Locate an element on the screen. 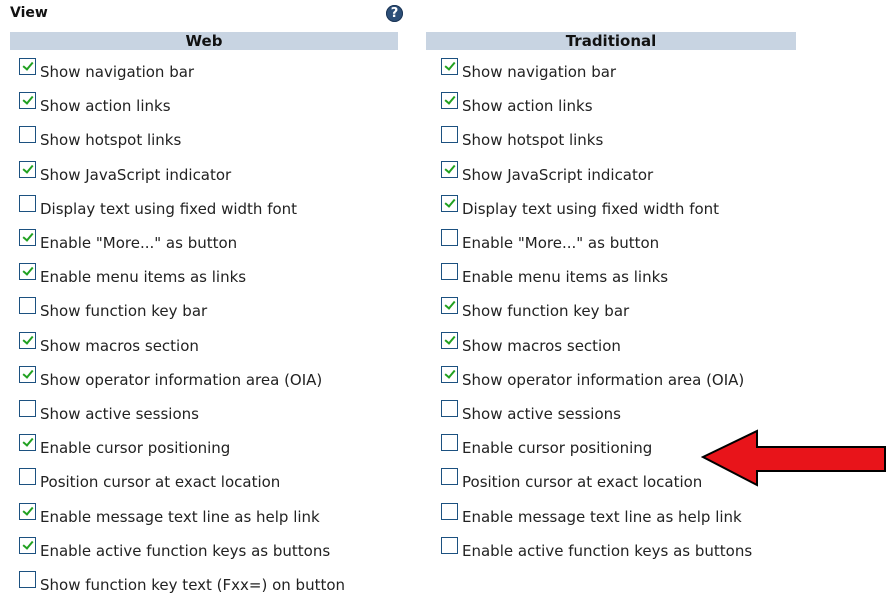 Image resolution: width=889 pixels, height=604 pixels. view-title: View is located at coordinates (29, 13).